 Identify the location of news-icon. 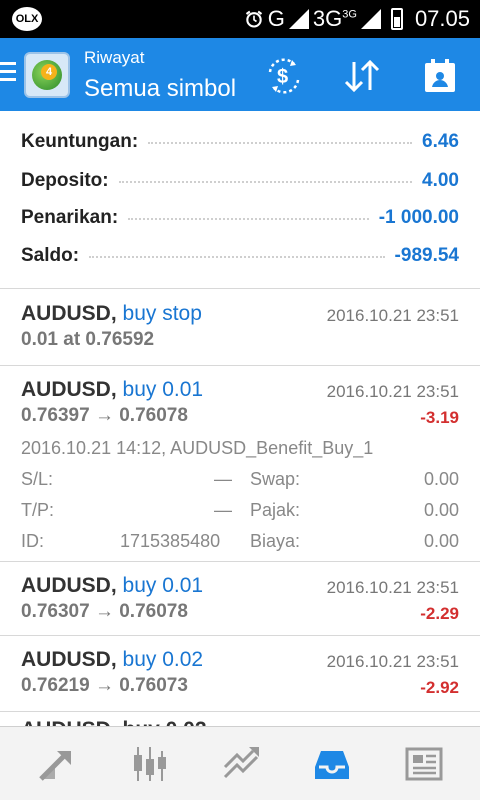
(424, 764).